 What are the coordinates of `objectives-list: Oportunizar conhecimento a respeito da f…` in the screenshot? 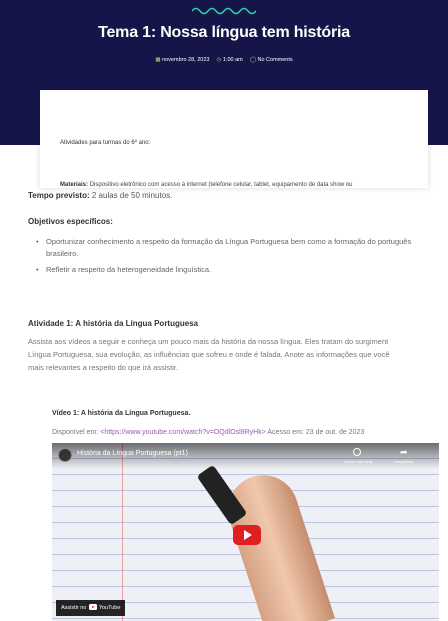 It's located at (238, 258).